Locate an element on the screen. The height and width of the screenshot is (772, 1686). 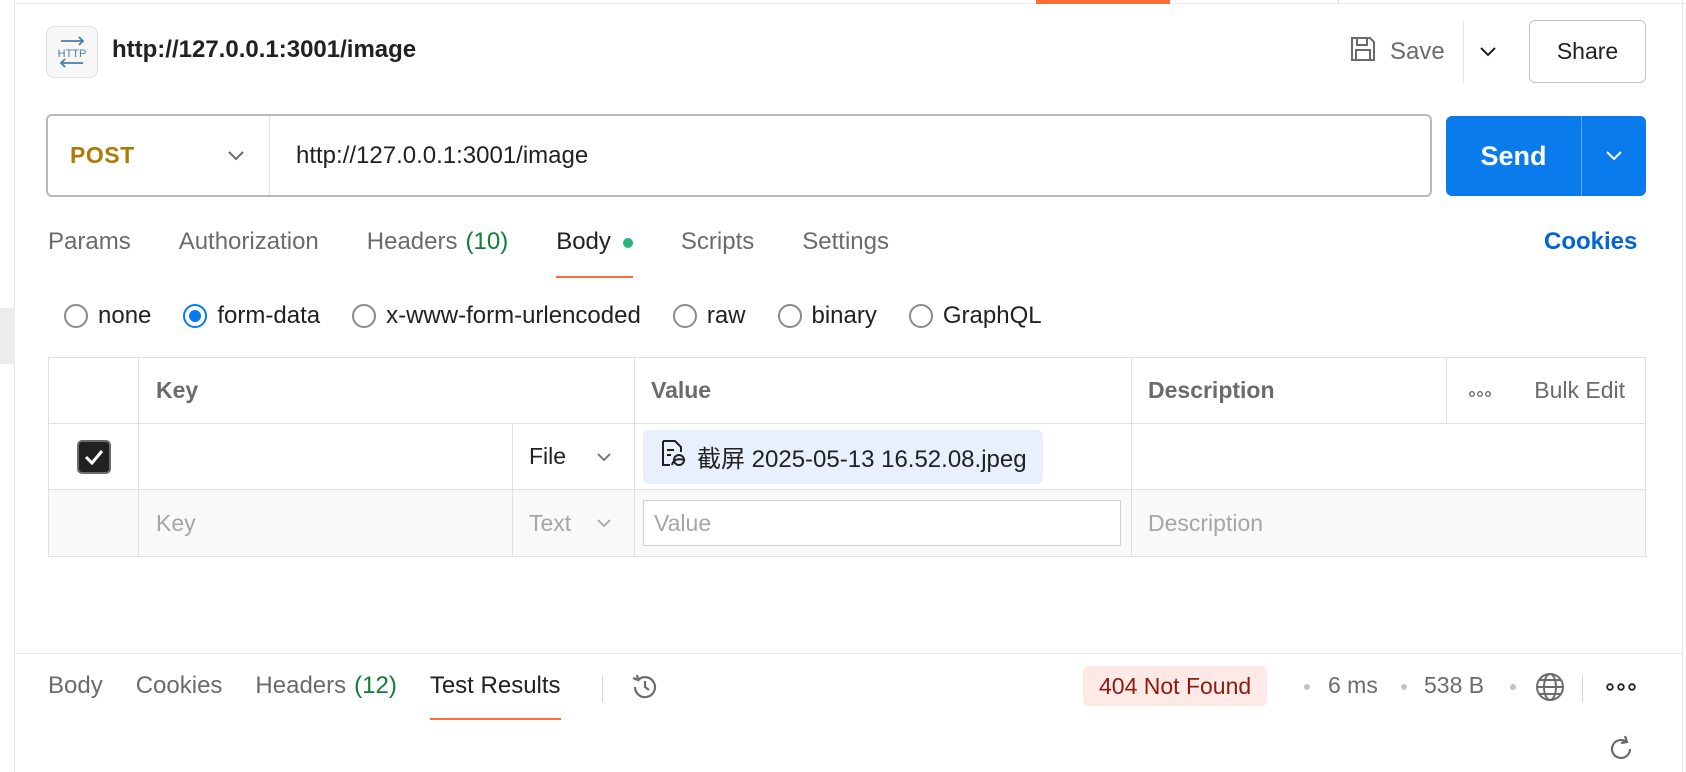
type-label: Text is located at coordinates (550, 522).